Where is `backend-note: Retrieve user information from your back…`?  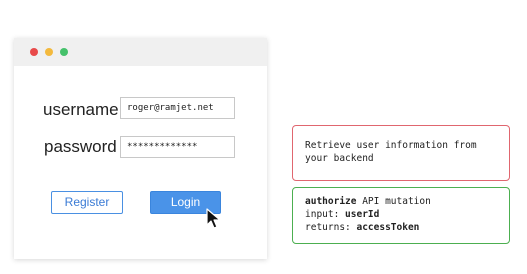 backend-note: Retrieve user information from your back… is located at coordinates (401, 153).